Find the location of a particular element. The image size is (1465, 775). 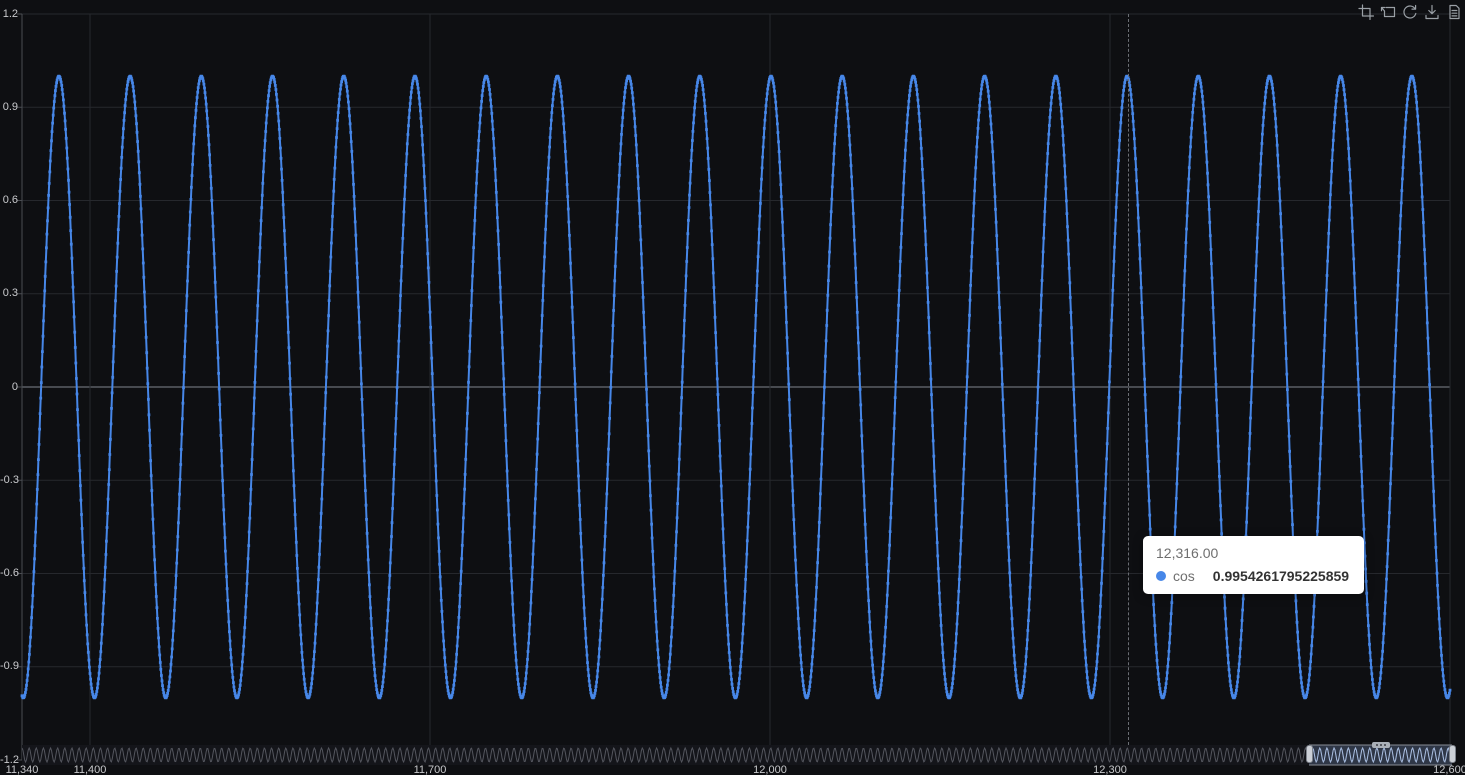

x-tick-label: 12,000 is located at coordinates (770, 769).